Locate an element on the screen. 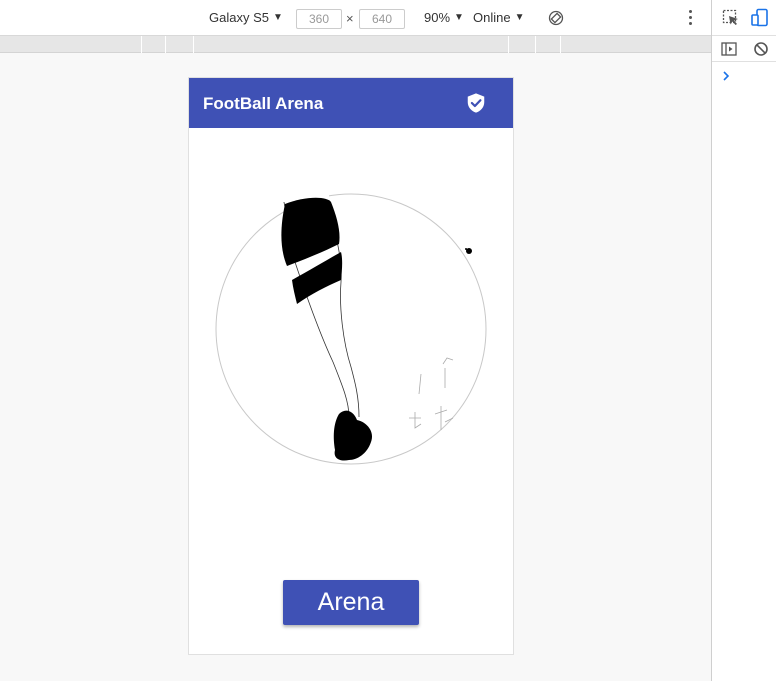 This screenshot has height=681, width=776. console-toolbar is located at coordinates (744, 49).